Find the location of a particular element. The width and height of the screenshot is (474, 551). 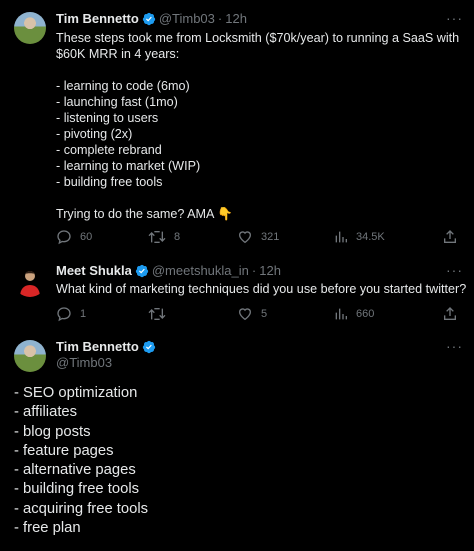

like-button: 5 is located at coordinates (252, 314).